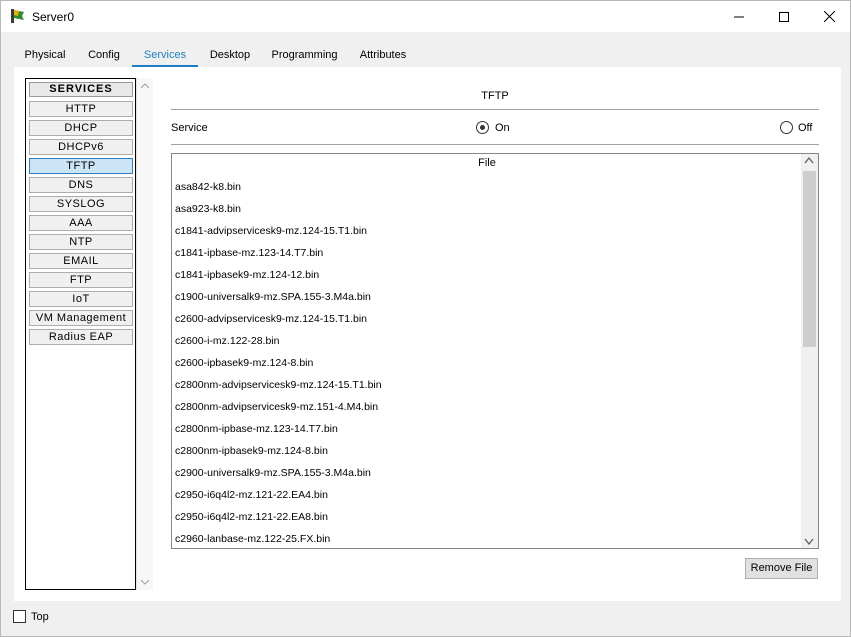 Image resolution: width=851 pixels, height=637 pixels. Describe the element at coordinates (485, 429) in the screenshot. I see `file-row: c2800nm-ipbase-mz.123-14.T7.bin` at that location.